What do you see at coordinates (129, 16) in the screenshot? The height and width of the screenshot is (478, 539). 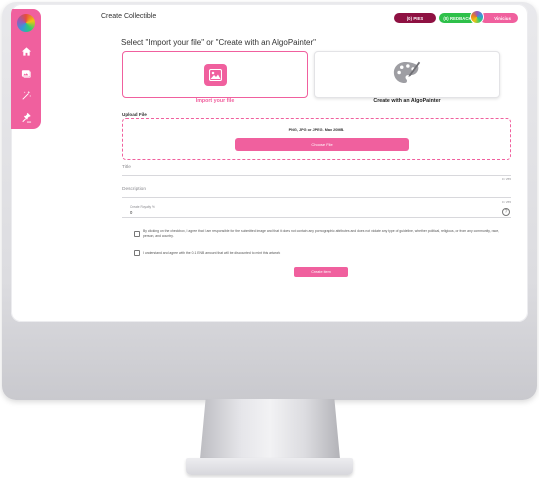 I see `page-title: Create Collectible` at bounding box center [129, 16].